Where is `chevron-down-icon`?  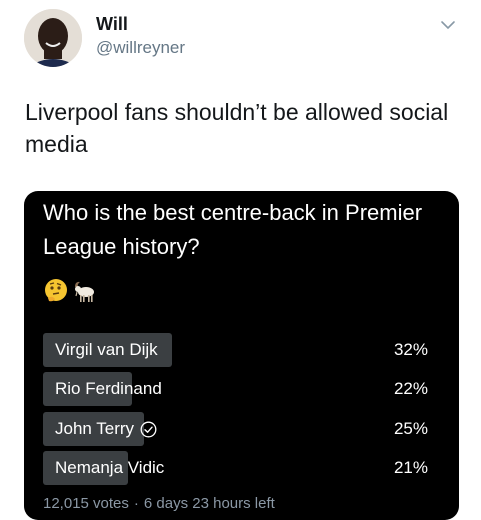
chevron-down-icon is located at coordinates (448, 25).